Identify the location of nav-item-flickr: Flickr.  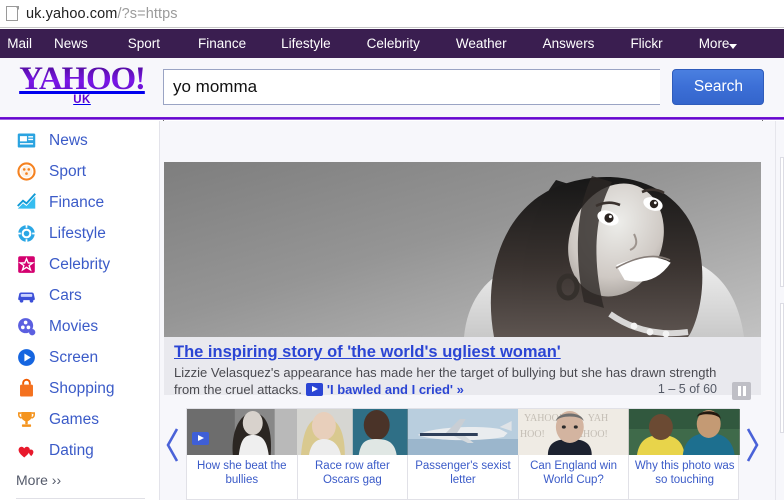
(646, 43).